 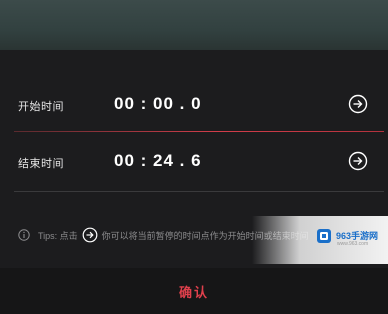 What do you see at coordinates (41, 107) in the screenshot?
I see `start-time-label: 开始时间` at bounding box center [41, 107].